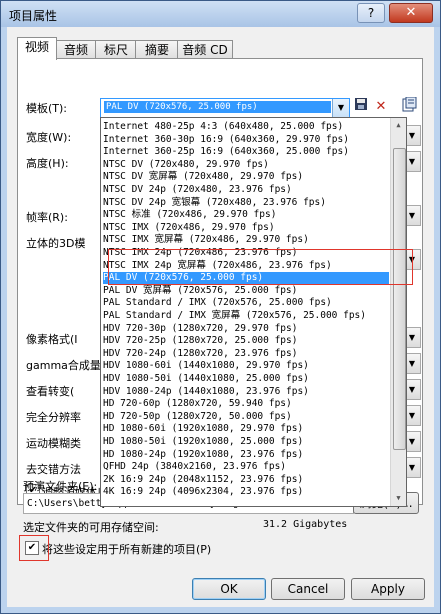 This screenshot has height=614, width=441. I want to click on template-option: HDV 720-25p (1280x720, 25.000 fps), so click(200, 341).